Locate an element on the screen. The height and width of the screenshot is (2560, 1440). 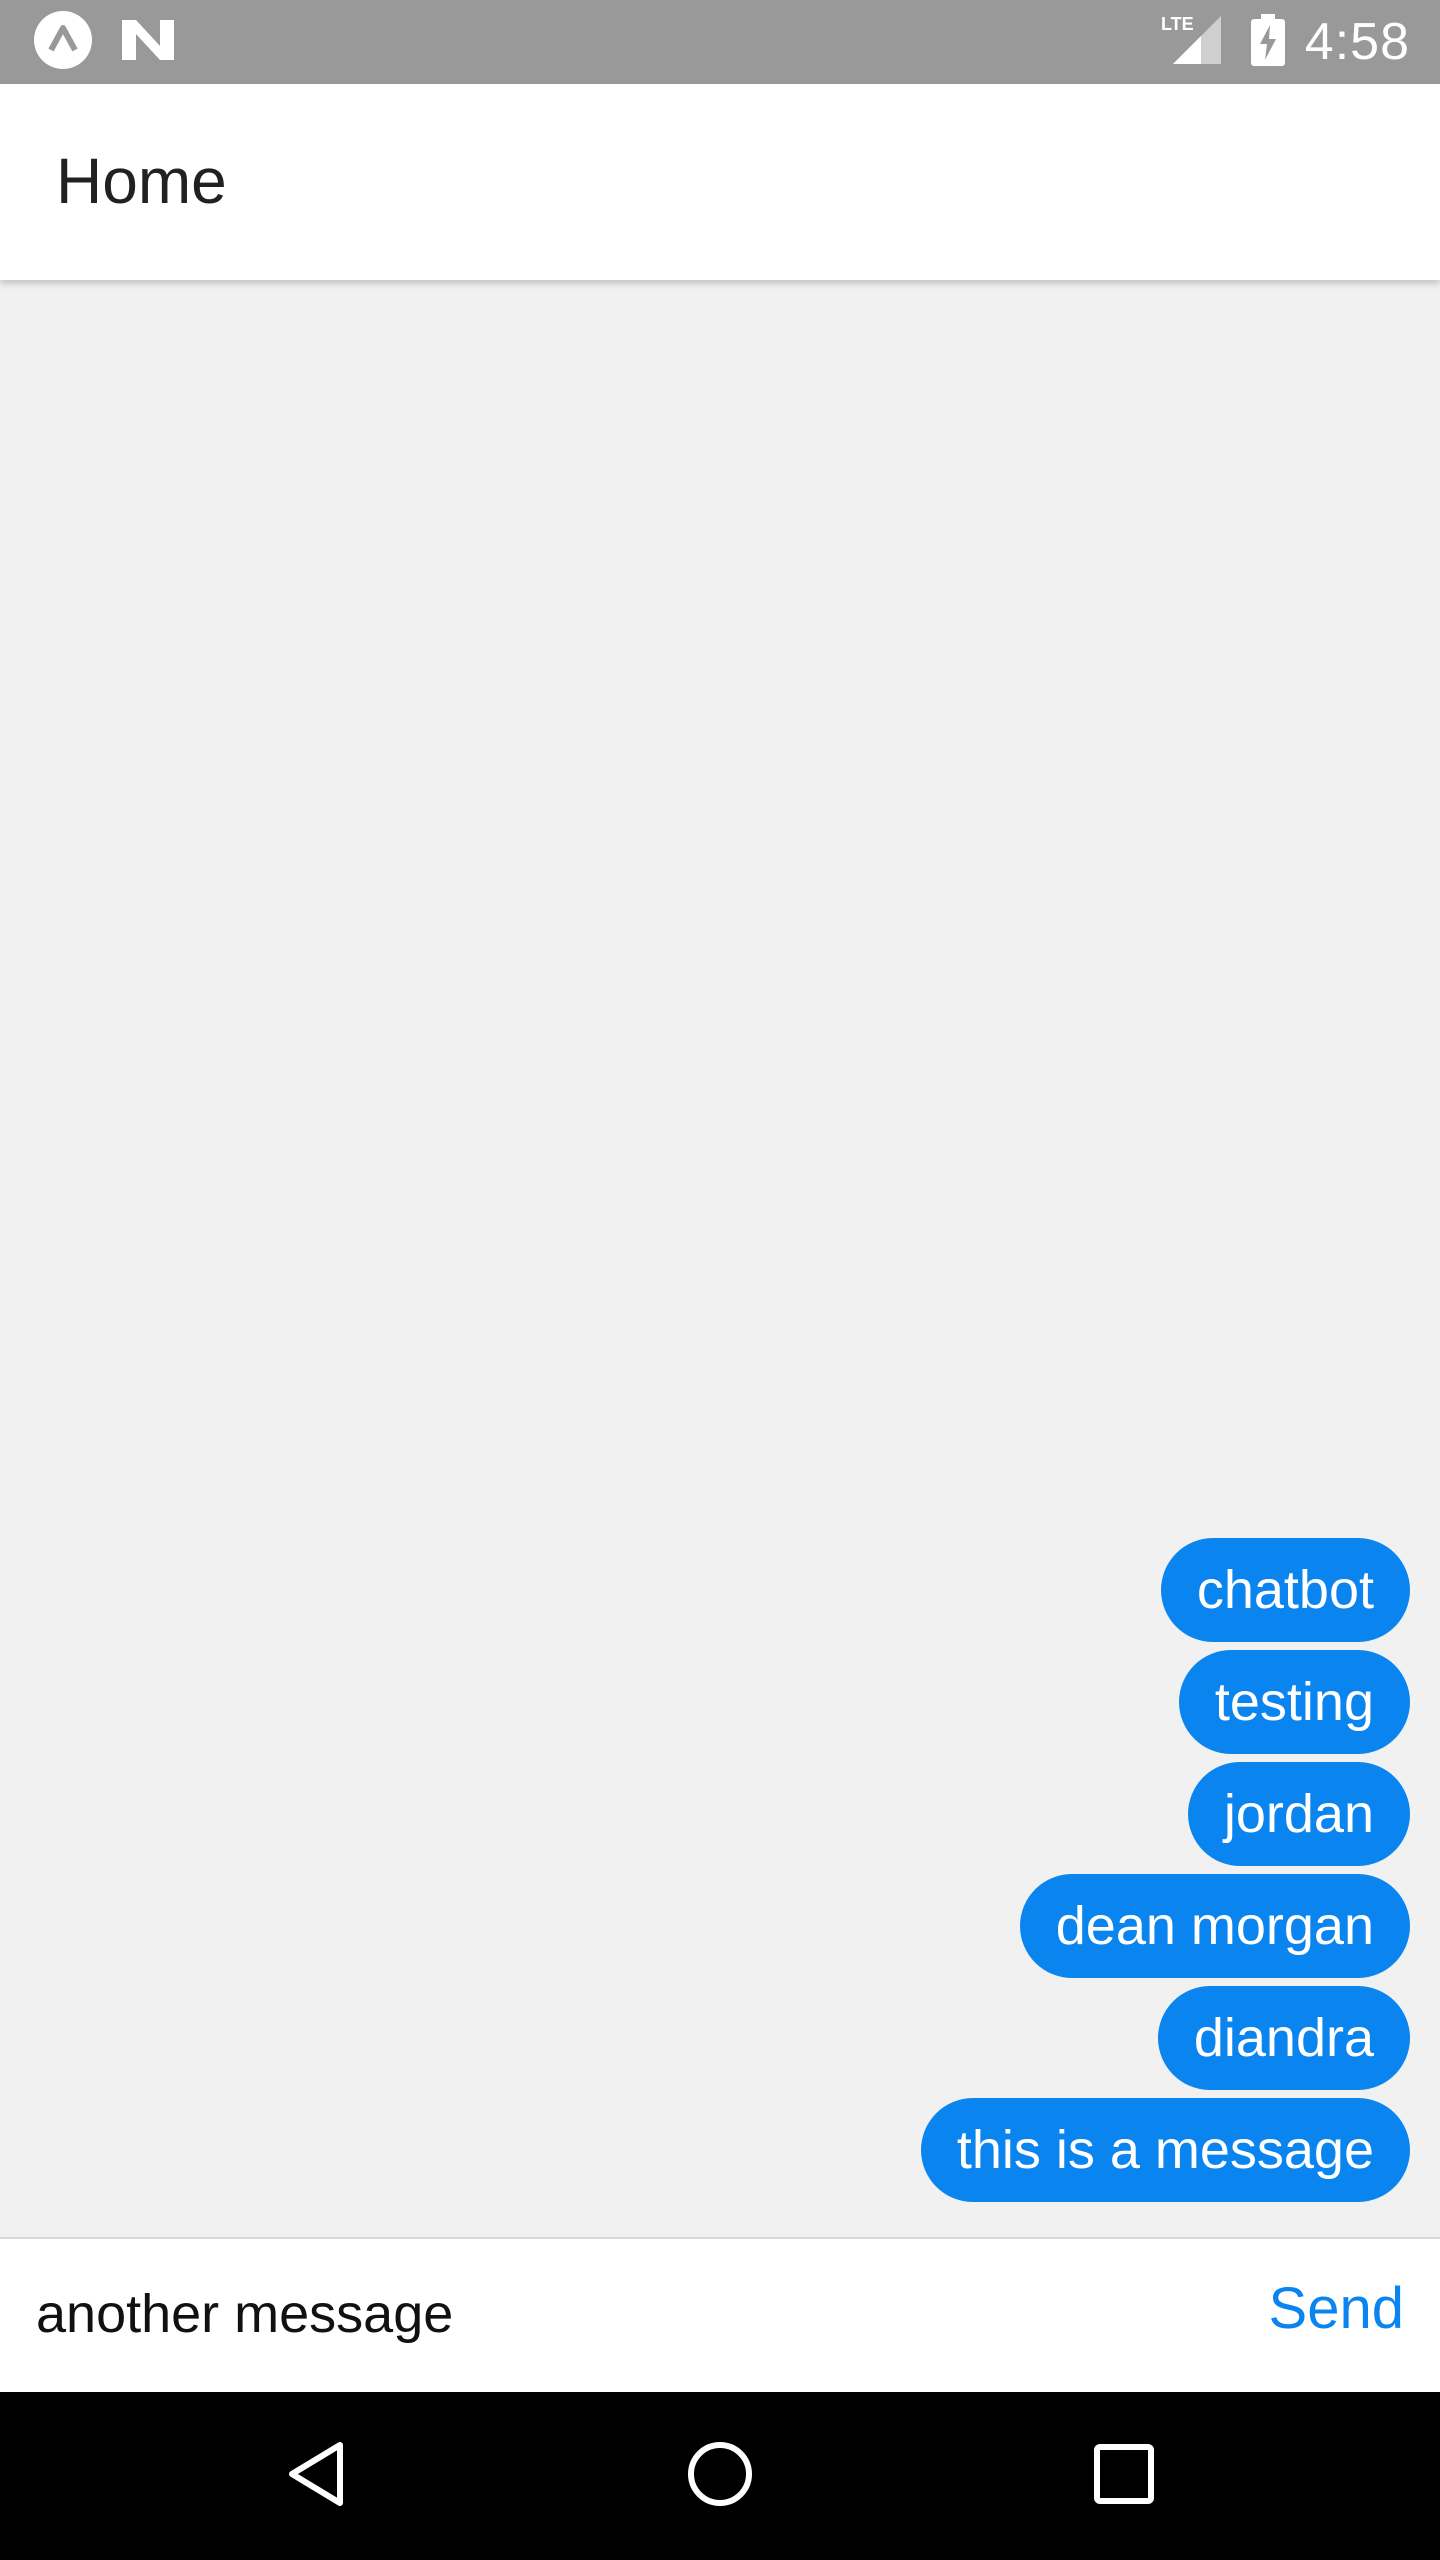
message-input is located at coordinates (586, 2314).